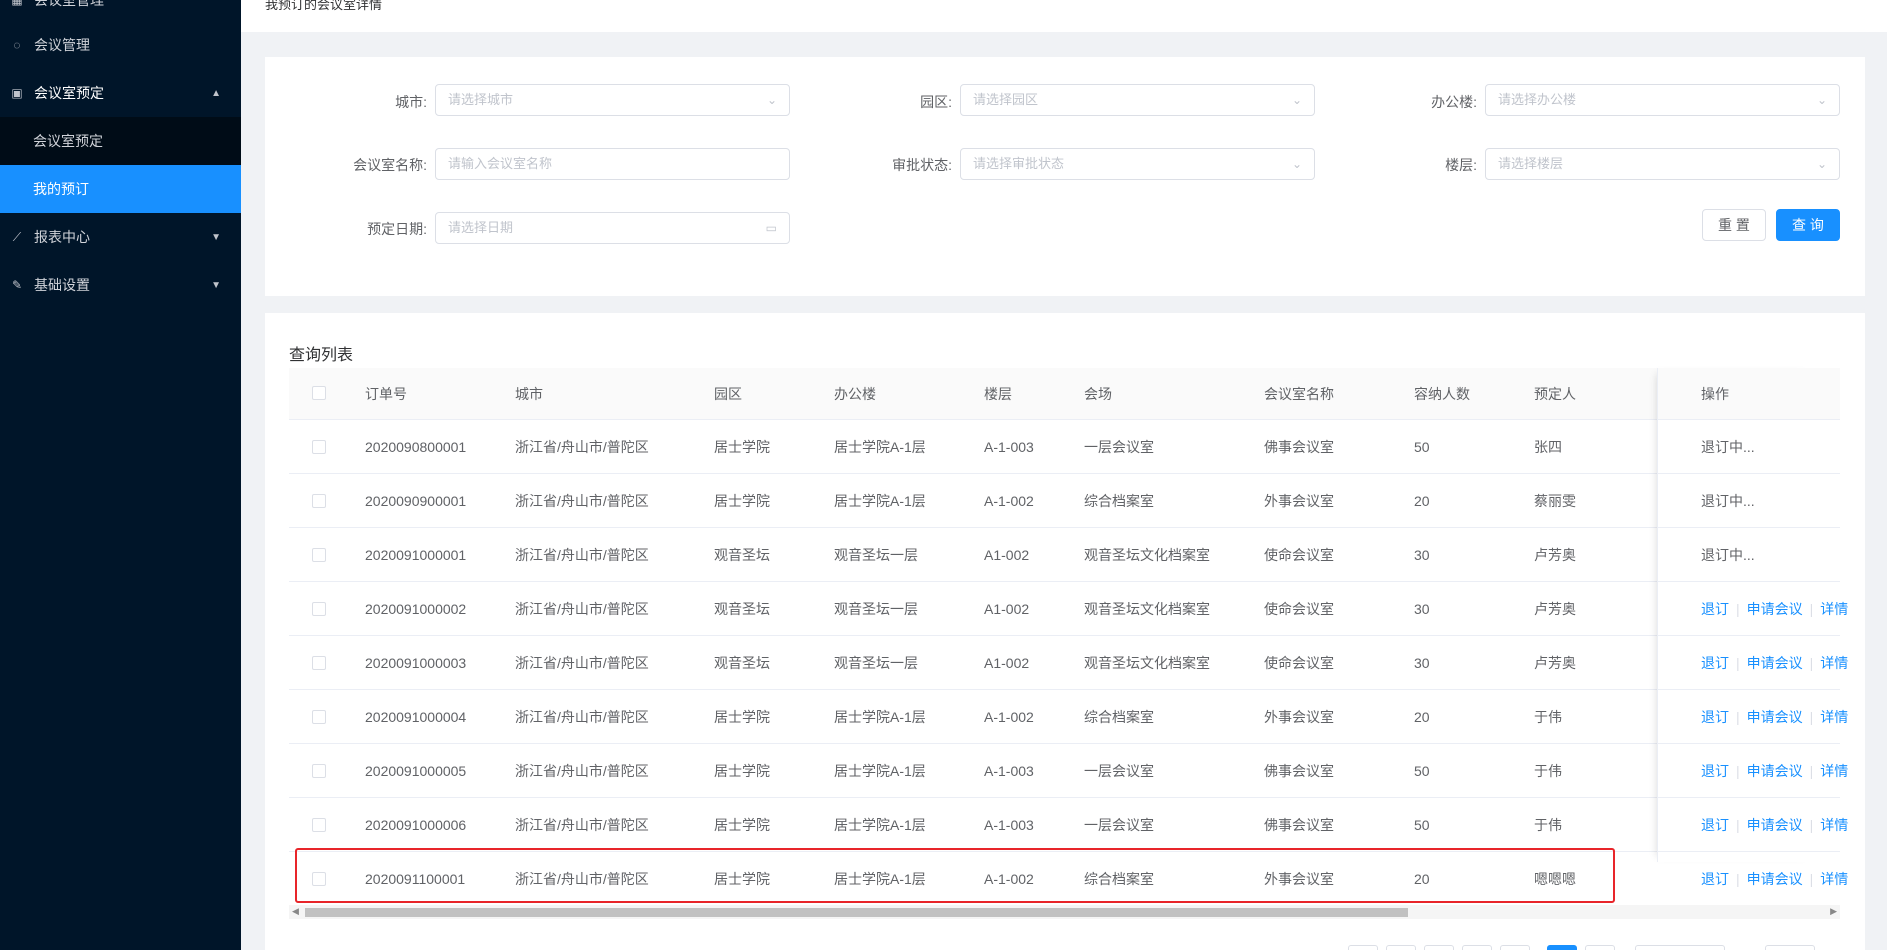 The width and height of the screenshot is (1887, 950). I want to click on sidebar-subitem-room-booking: 会议室预定, so click(120, 141).